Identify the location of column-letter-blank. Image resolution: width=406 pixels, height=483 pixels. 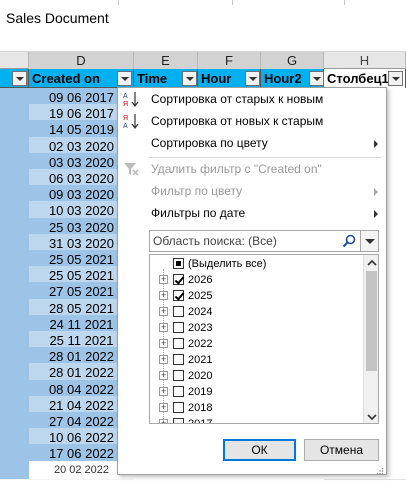
(14, 60).